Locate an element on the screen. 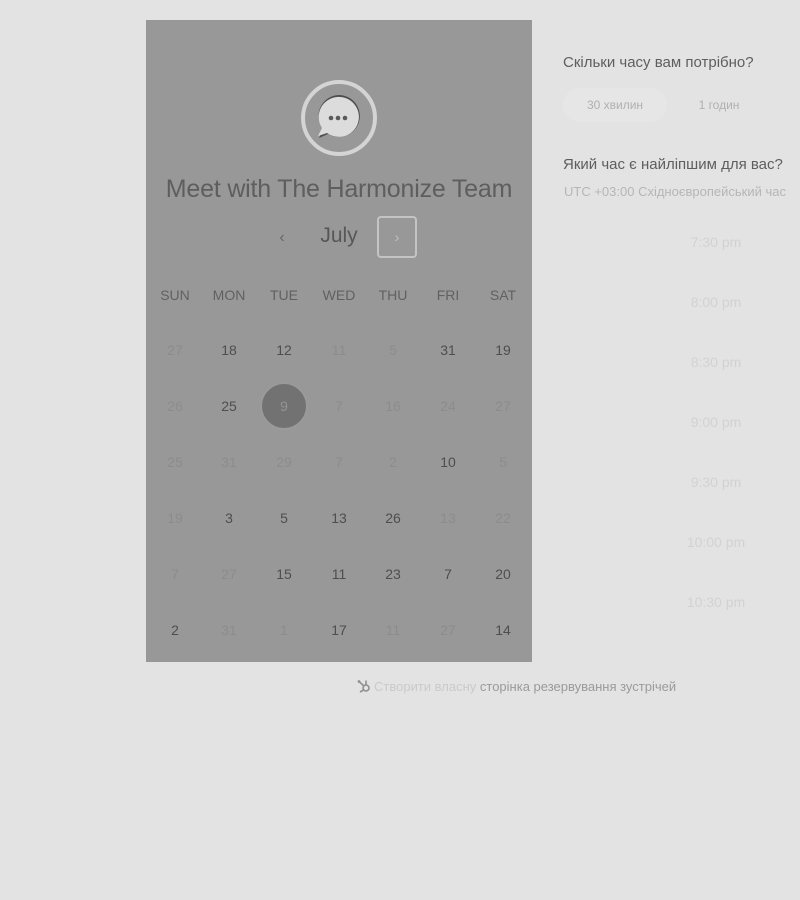 This screenshot has height=900, width=800. weekday-2: TUE is located at coordinates (284, 295).